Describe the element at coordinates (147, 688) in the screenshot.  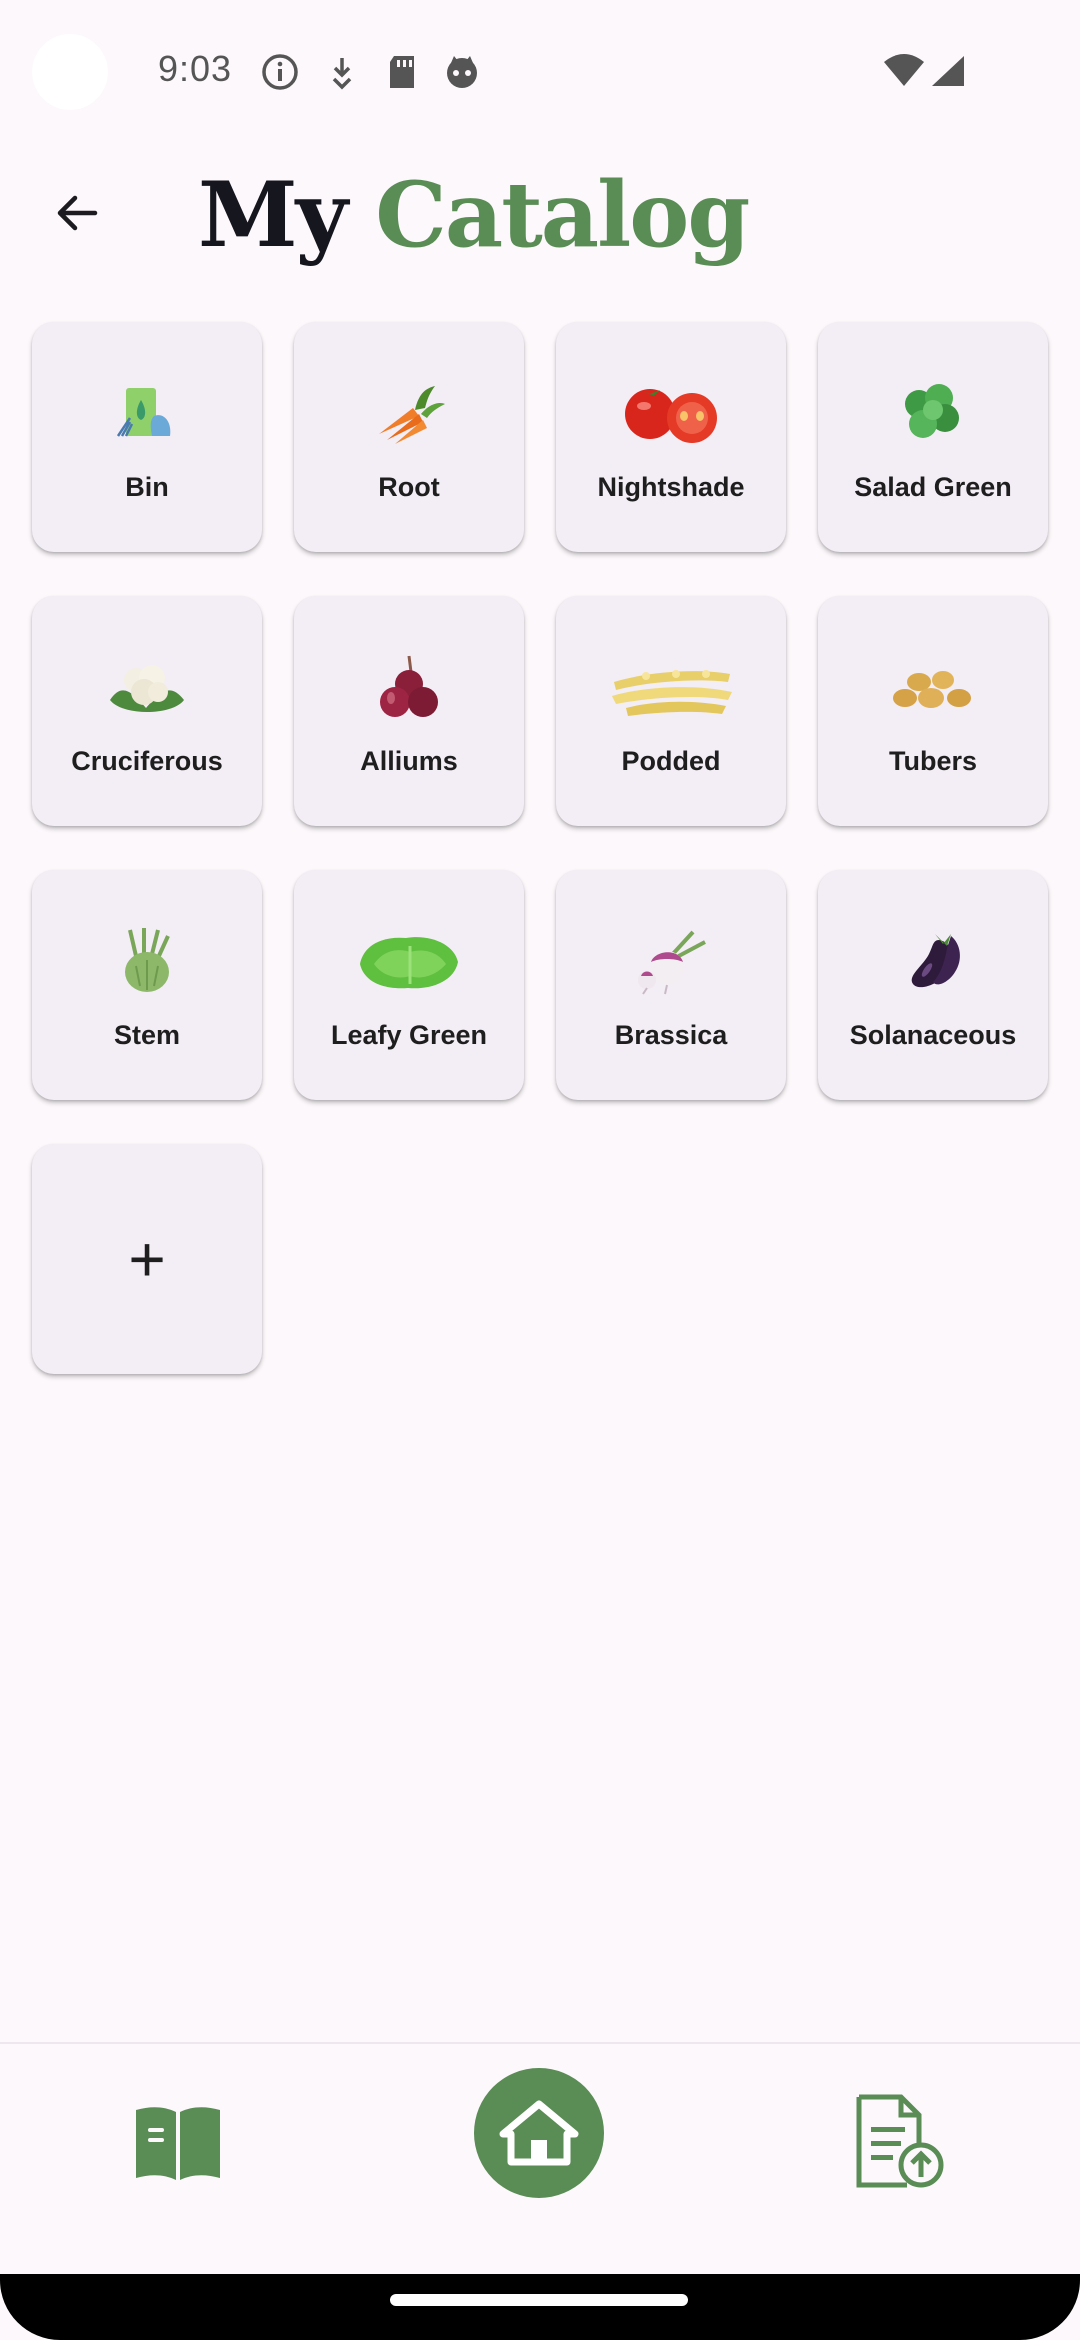
I see `cauliflower-icon` at that location.